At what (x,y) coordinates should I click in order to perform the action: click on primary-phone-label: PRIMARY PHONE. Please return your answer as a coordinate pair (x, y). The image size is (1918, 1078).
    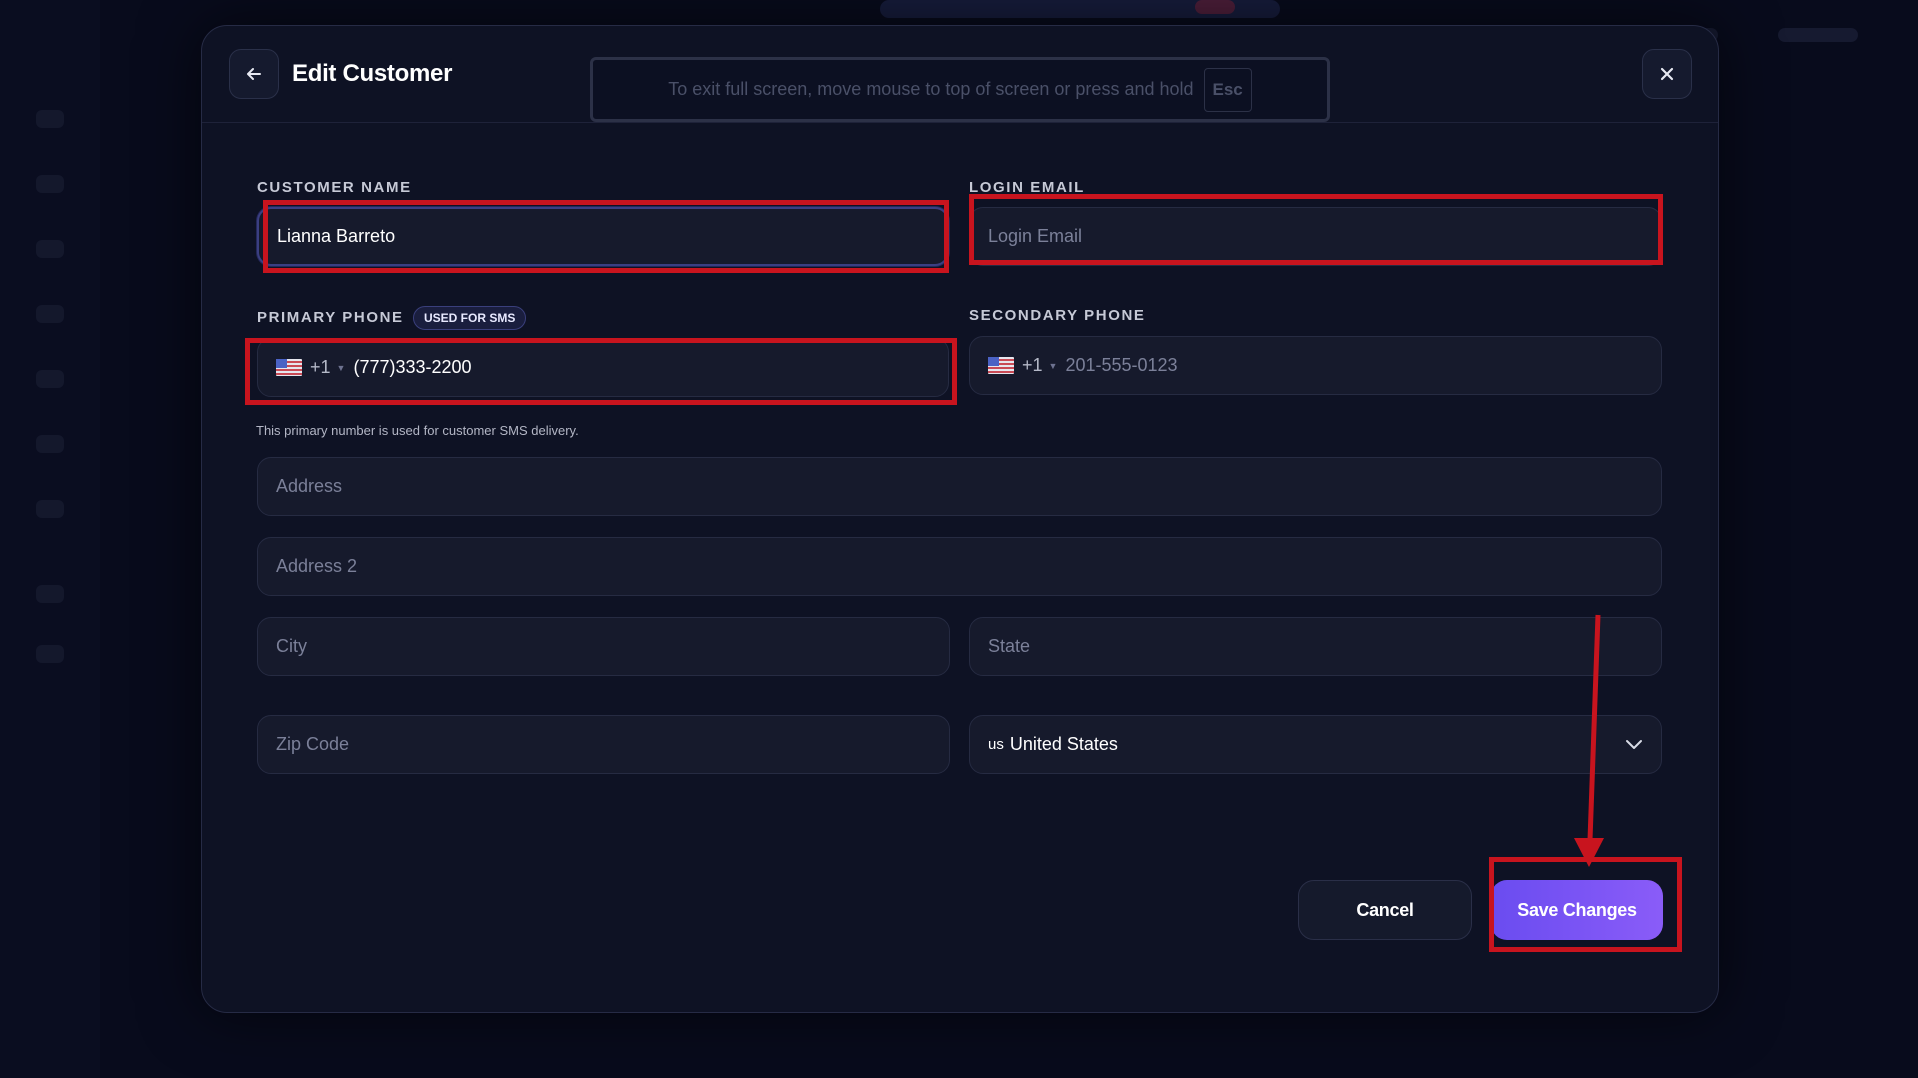
    Looking at the image, I should click on (330, 317).